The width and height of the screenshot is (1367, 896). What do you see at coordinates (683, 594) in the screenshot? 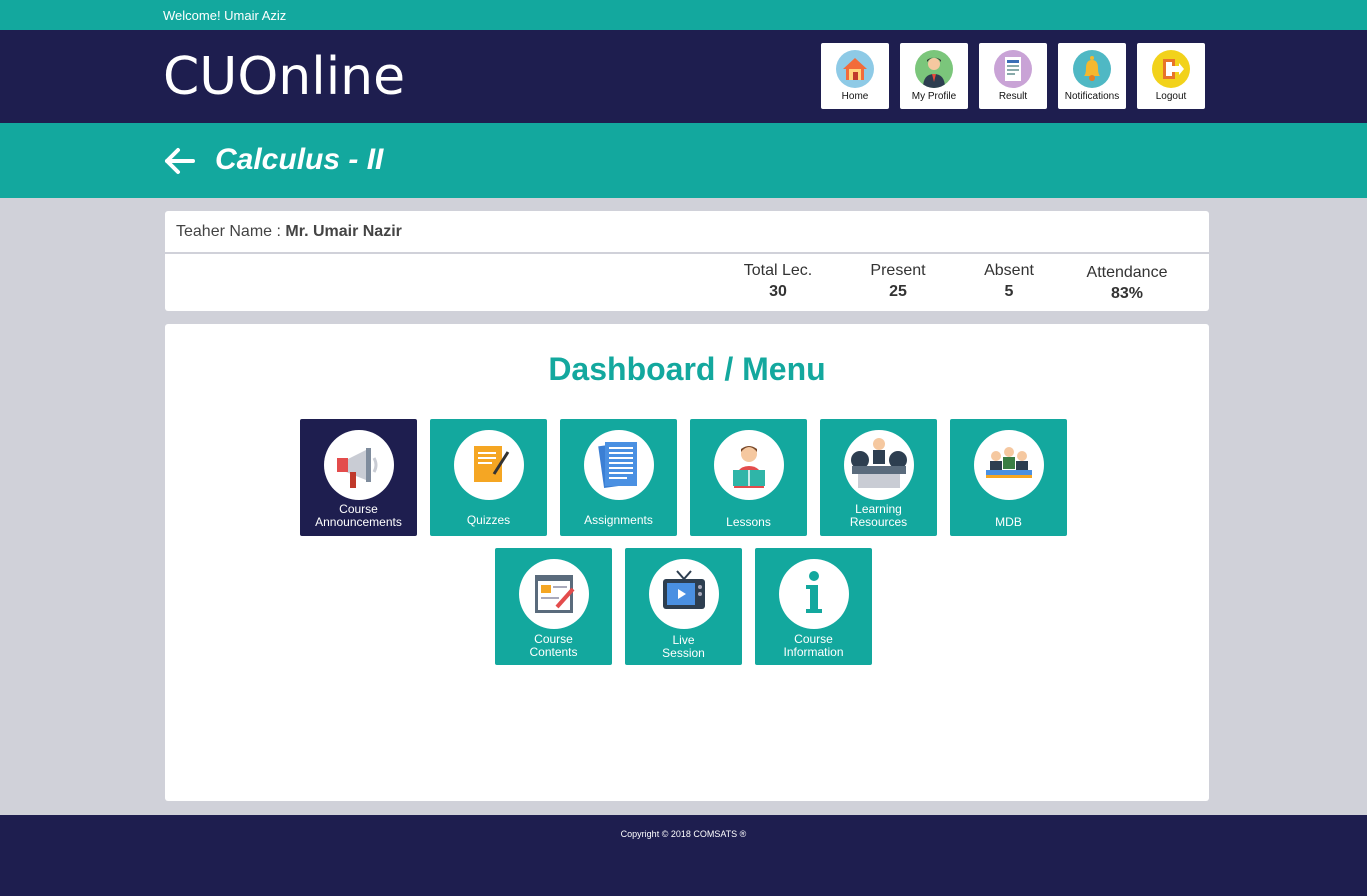
I see `tv-icon` at bounding box center [683, 594].